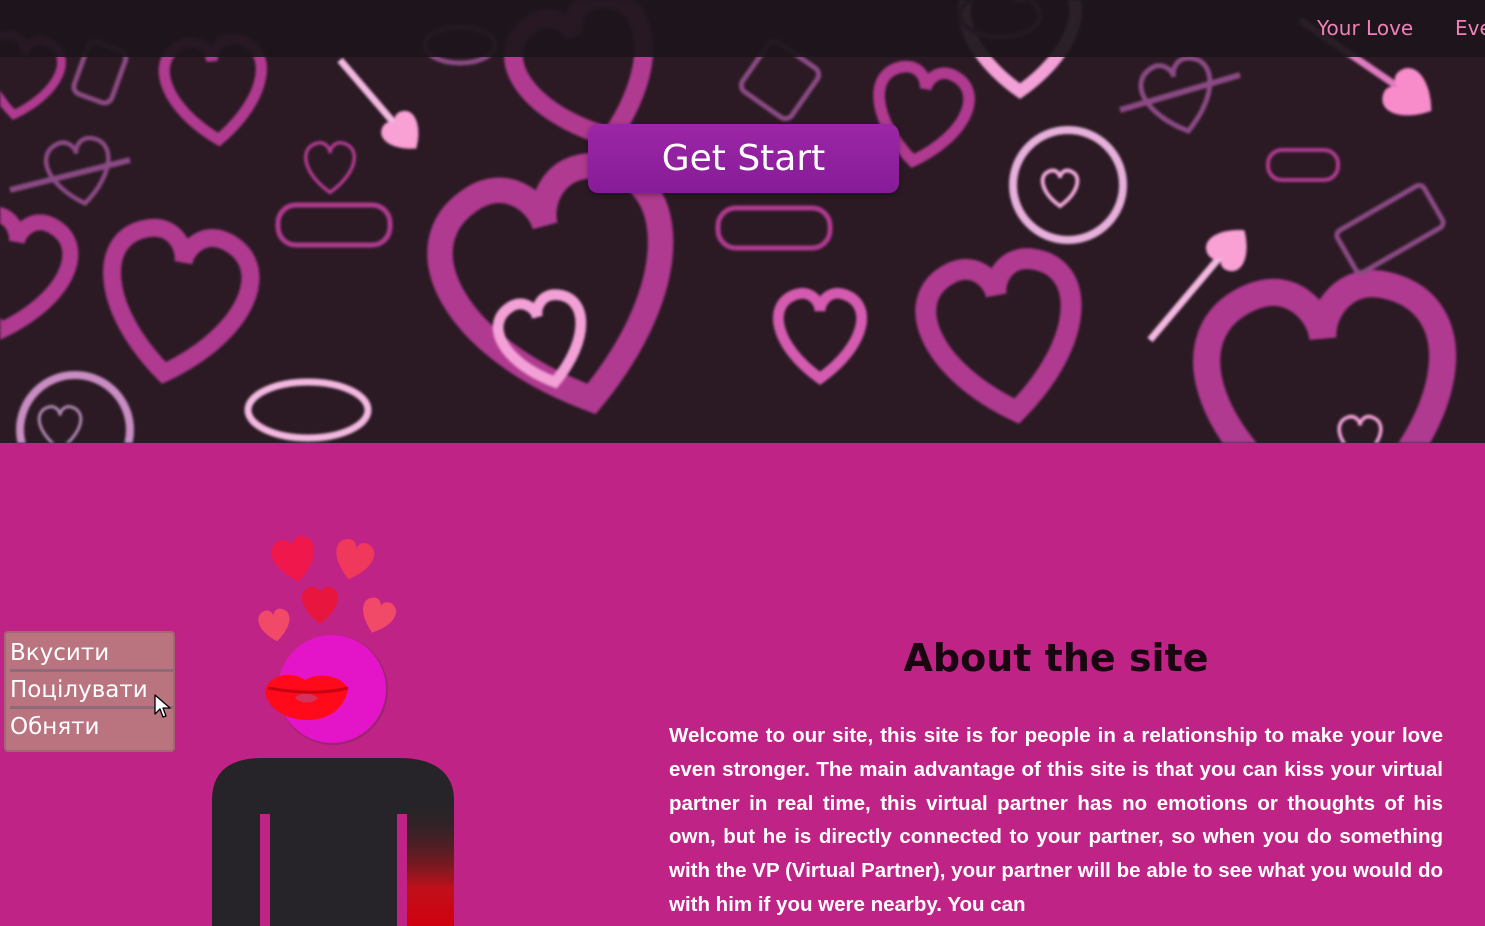 The image size is (1485, 926). I want to click on context-menu: Вкусити Поцілувати Обняти, so click(89, 691).